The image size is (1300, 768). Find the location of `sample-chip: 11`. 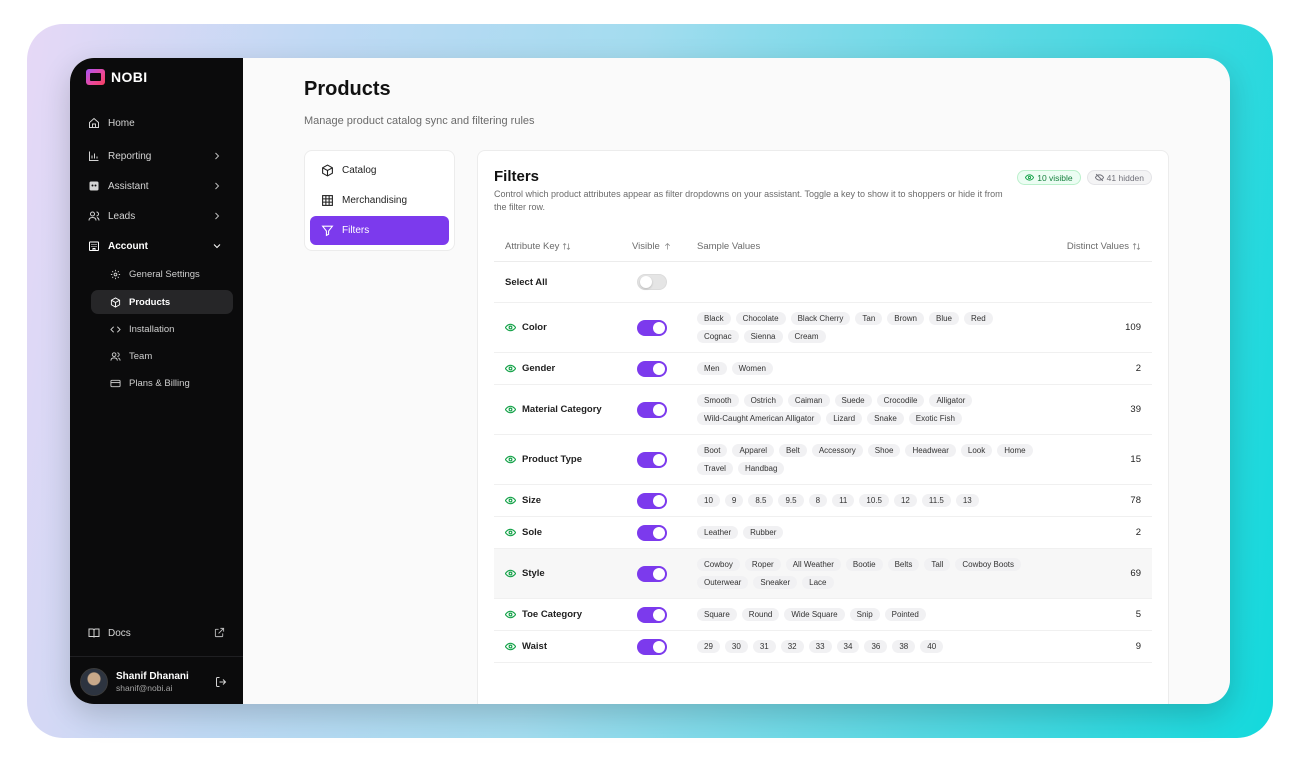

sample-chip: 11 is located at coordinates (843, 500).